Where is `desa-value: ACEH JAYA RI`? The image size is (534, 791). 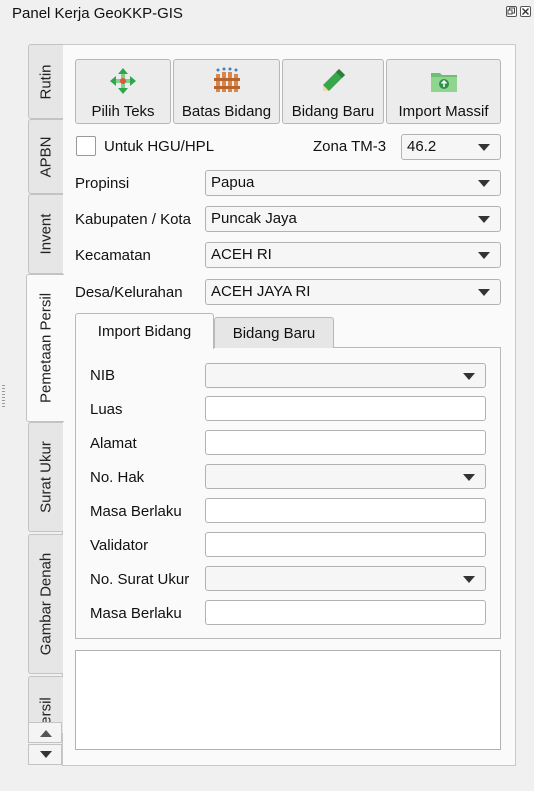
desa-value: ACEH JAYA RI is located at coordinates (261, 291).